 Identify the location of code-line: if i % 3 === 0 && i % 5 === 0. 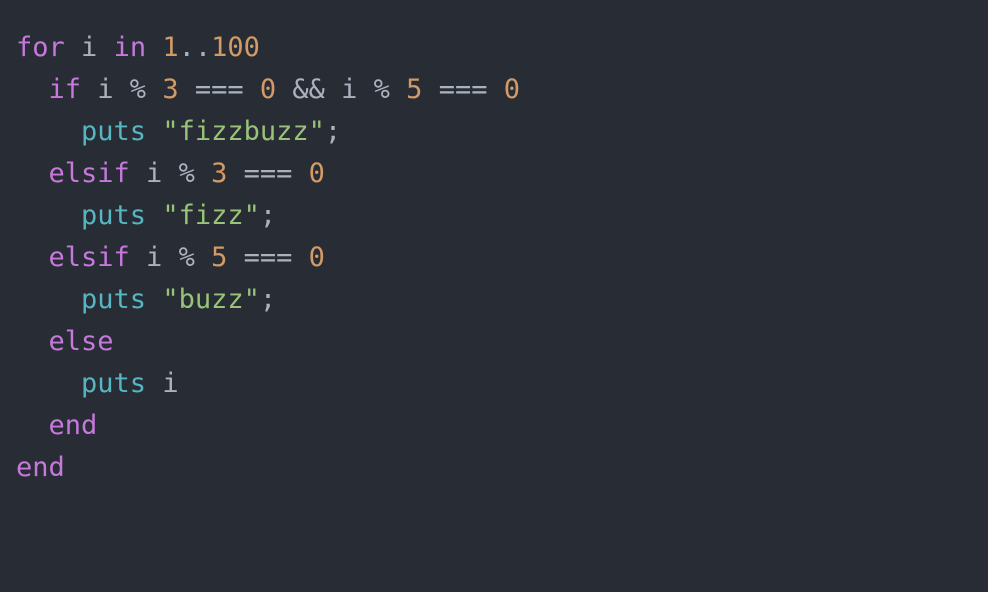
(502, 90).